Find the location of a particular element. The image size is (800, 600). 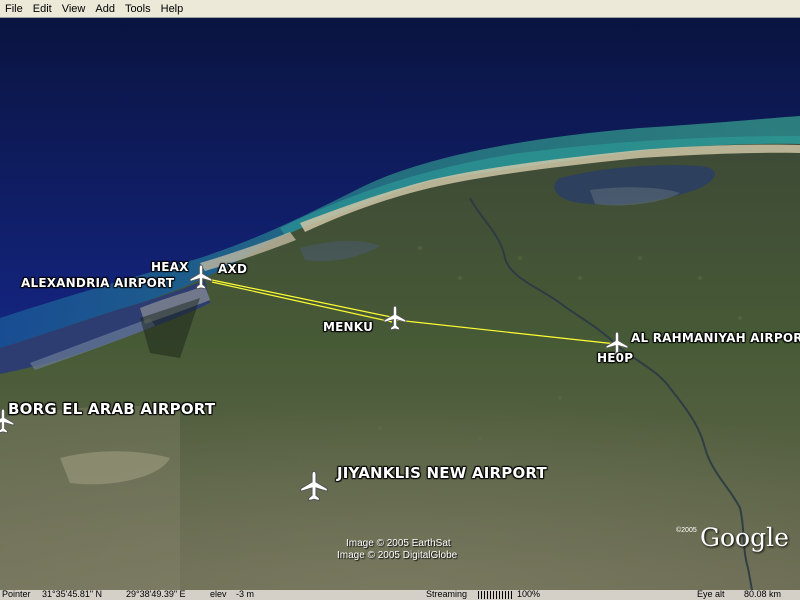

menu-help: Help is located at coordinates (172, 9).